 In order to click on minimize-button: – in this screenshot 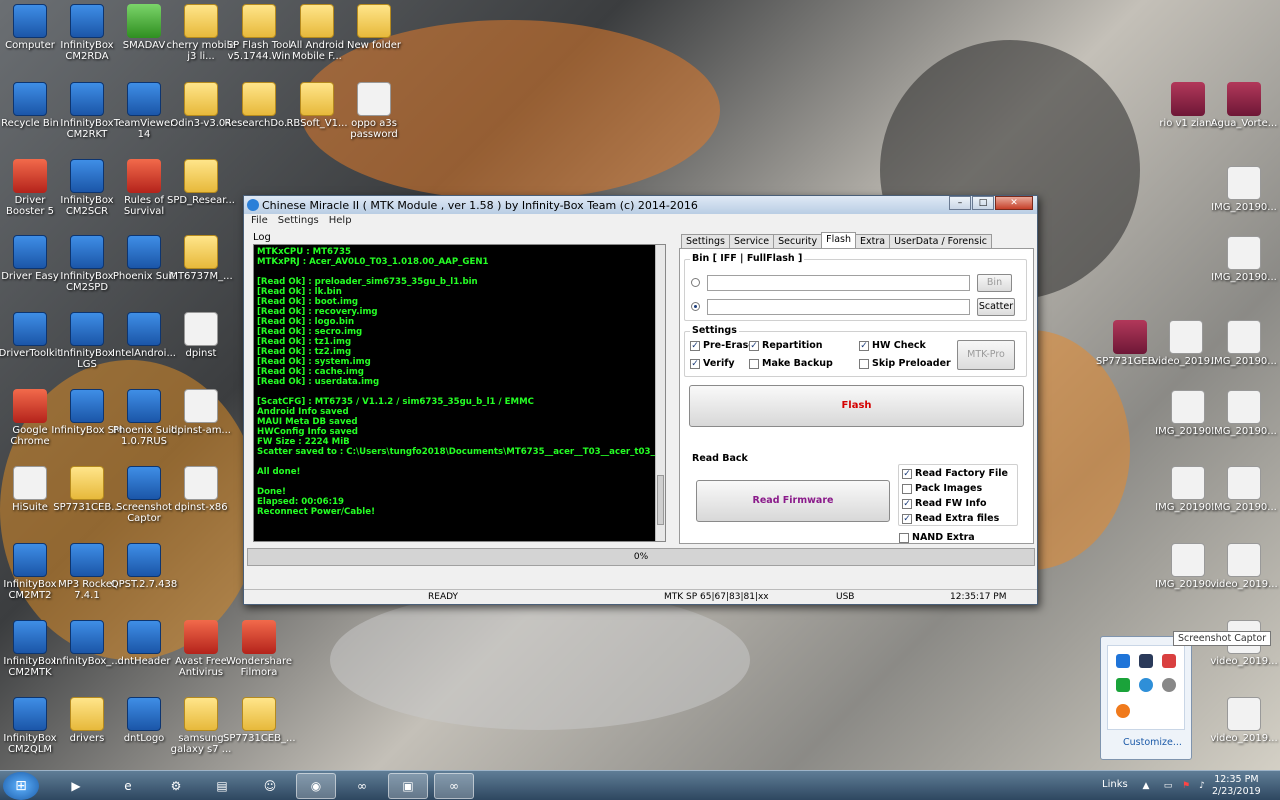, I will do `click(960, 203)`.